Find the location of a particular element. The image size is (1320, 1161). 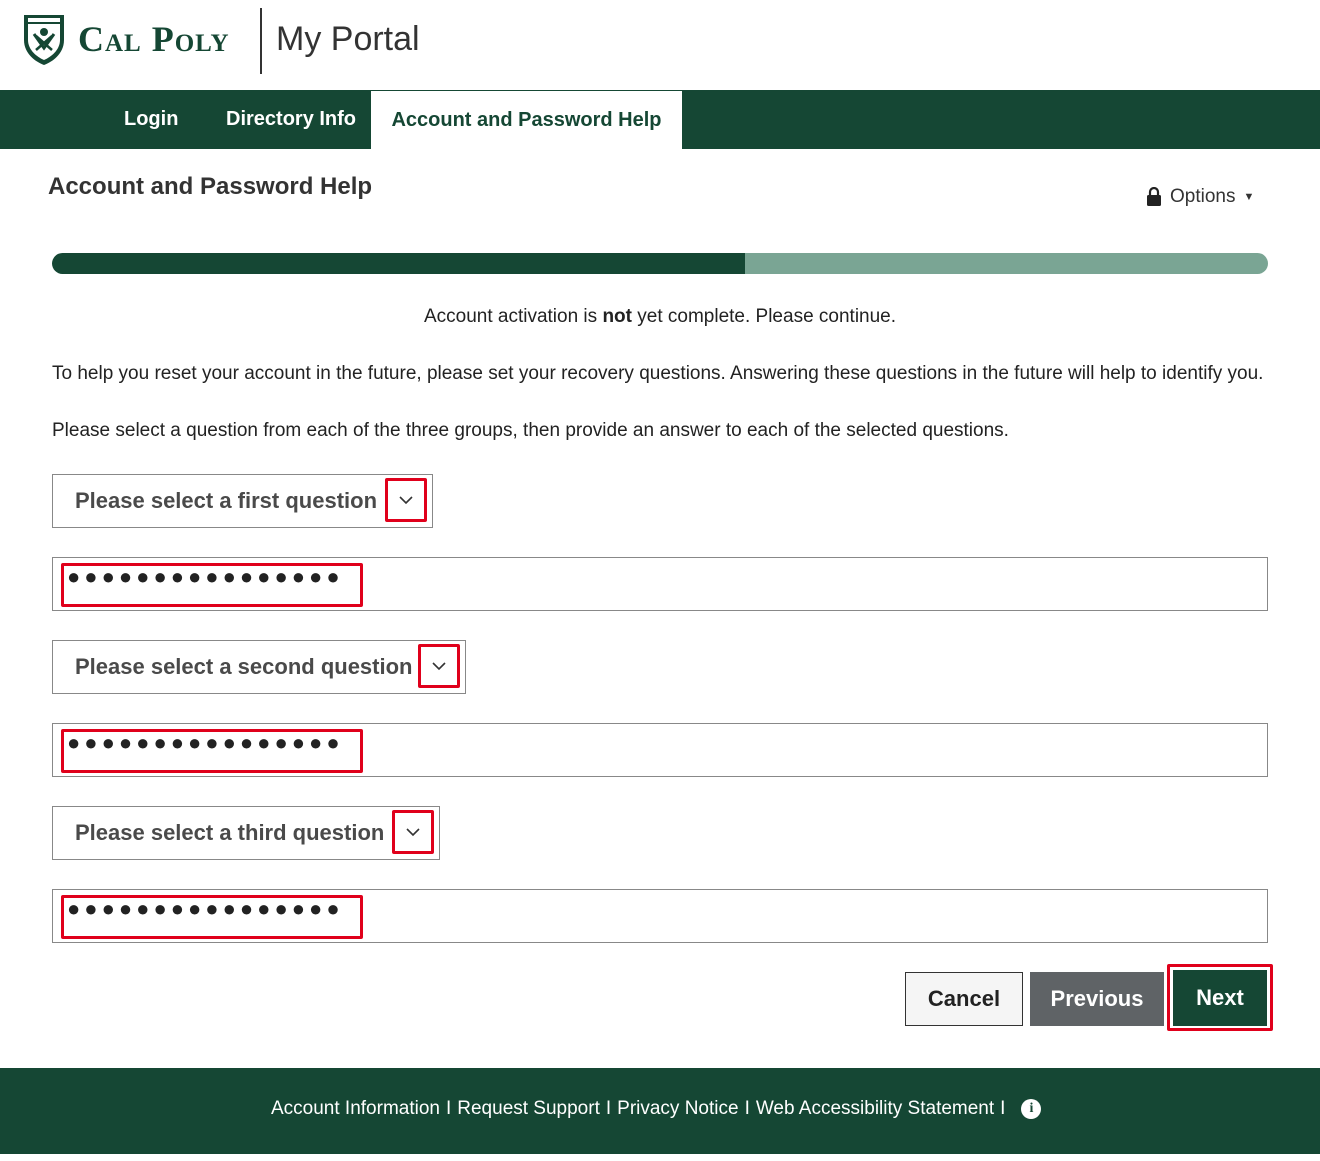

options-menu: Options ▼ is located at coordinates (1200, 197).